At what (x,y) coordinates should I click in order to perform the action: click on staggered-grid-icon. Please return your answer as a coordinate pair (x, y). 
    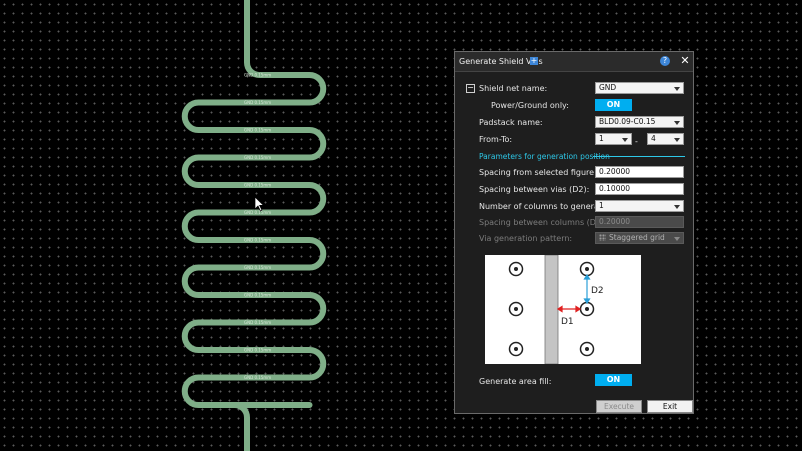
    Looking at the image, I should click on (602, 237).